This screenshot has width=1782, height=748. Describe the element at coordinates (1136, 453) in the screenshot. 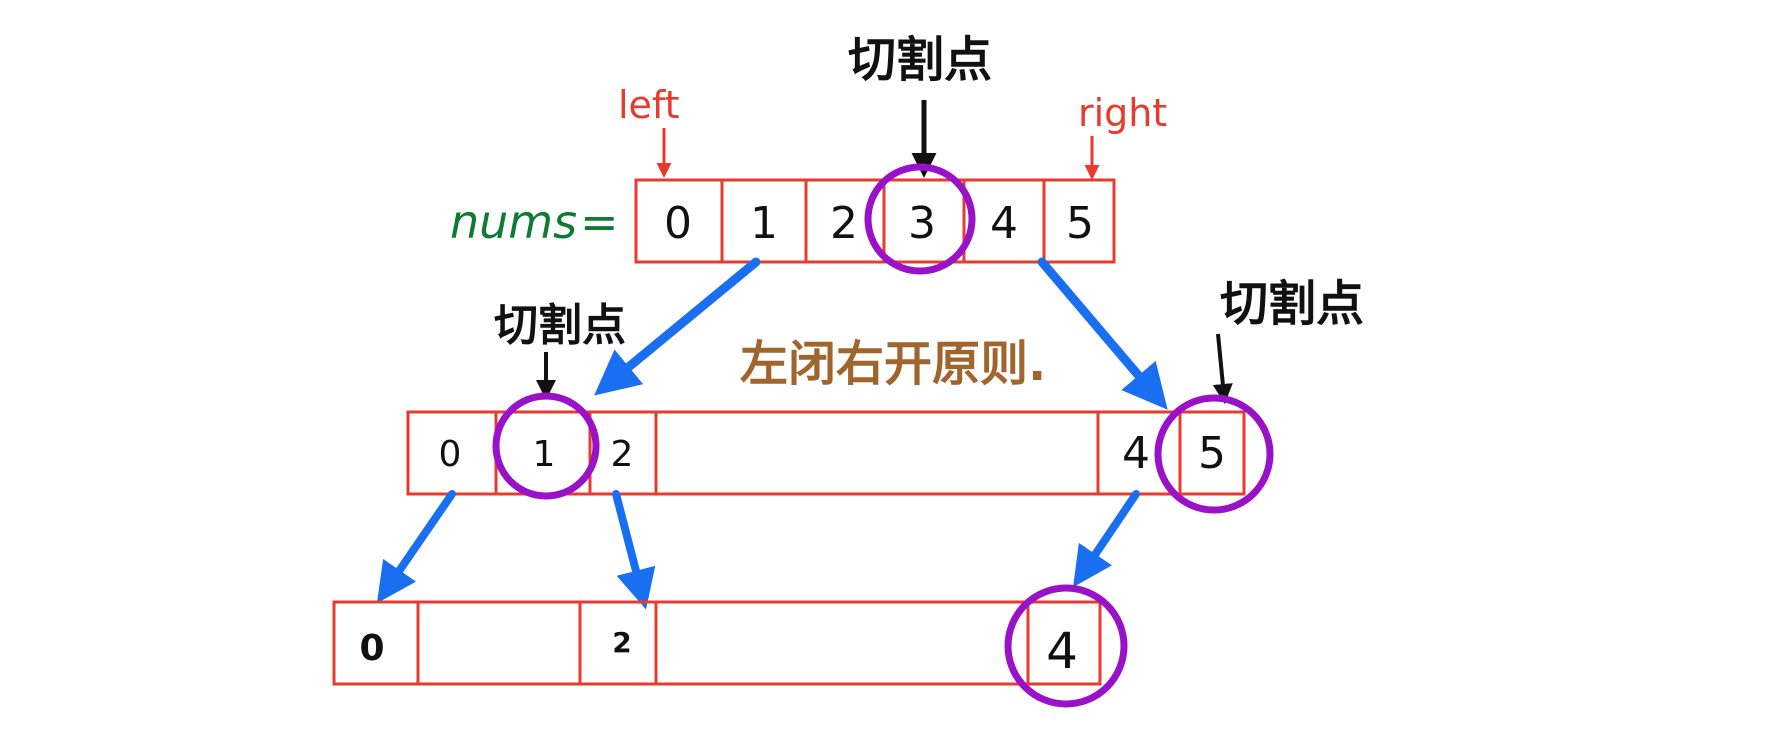

I see `row2-cell-4: 4` at that location.